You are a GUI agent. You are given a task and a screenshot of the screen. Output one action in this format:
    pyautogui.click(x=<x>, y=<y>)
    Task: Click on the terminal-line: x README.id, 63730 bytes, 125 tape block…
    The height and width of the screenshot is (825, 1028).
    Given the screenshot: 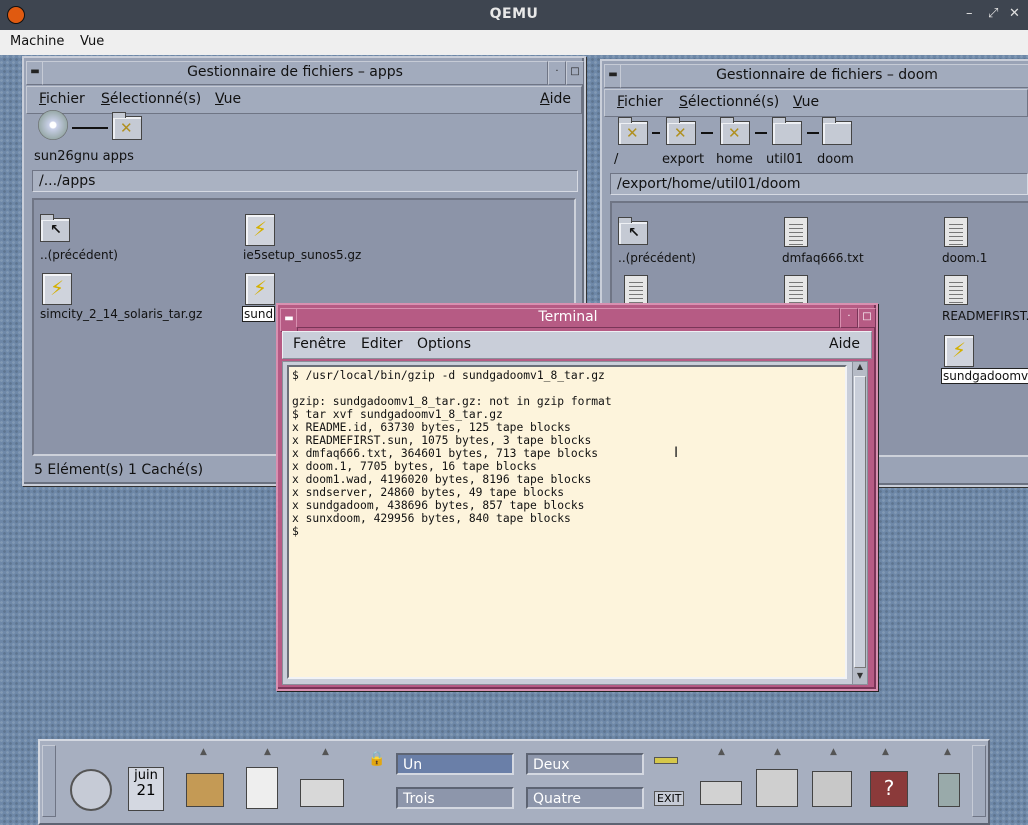 What is the action you would take?
    pyautogui.click(x=431, y=427)
    